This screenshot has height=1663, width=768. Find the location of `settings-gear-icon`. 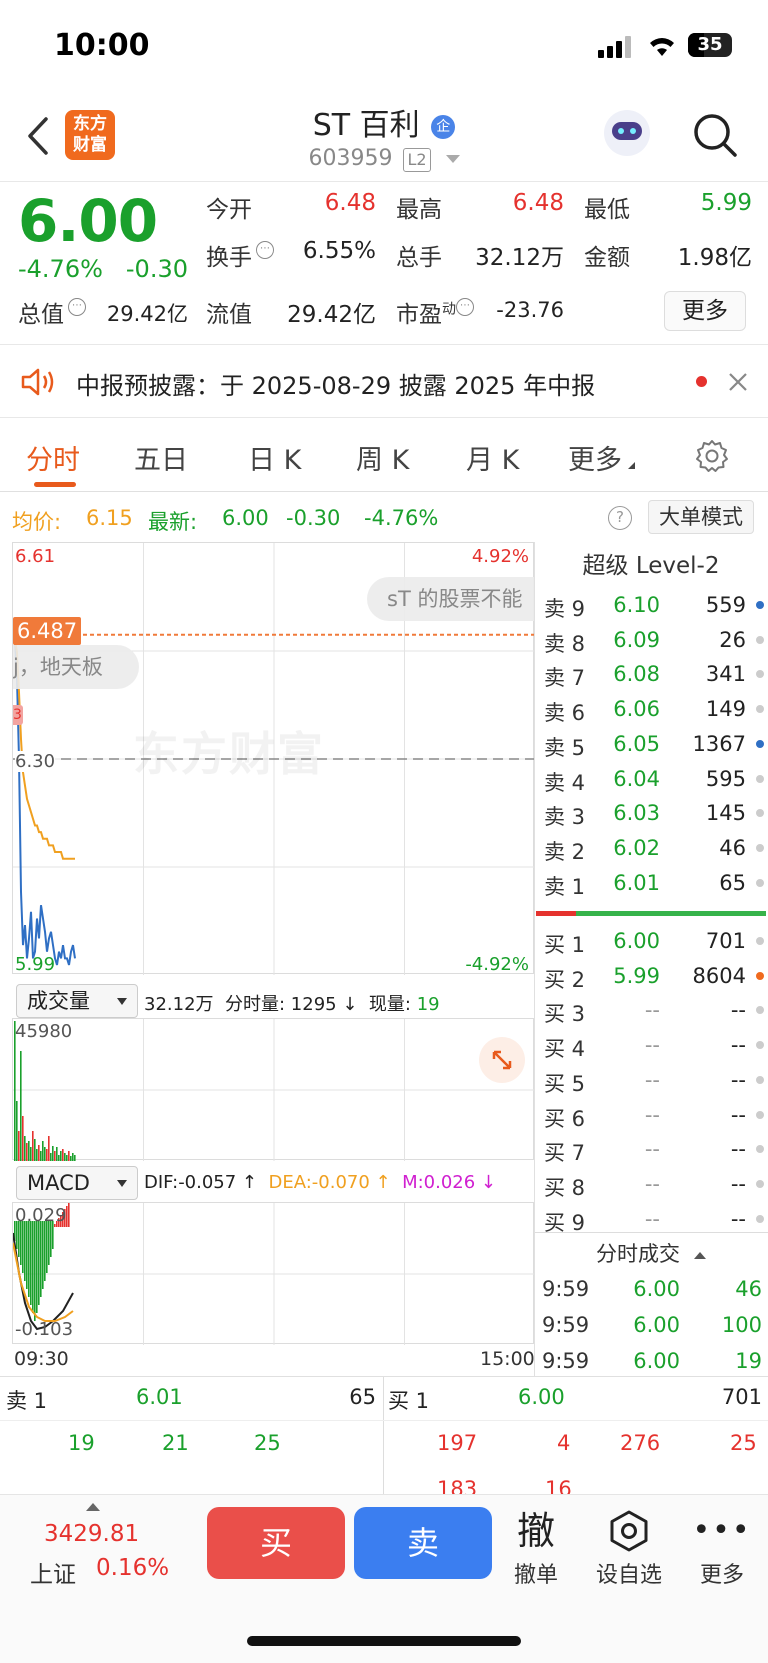

settings-gear-icon is located at coordinates (712, 456).